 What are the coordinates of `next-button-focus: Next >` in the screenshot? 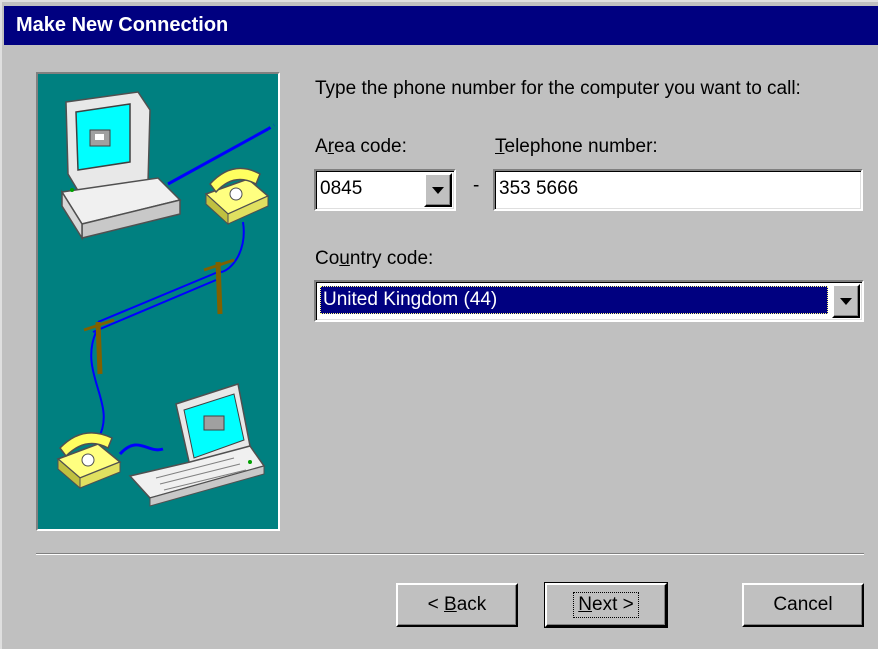 It's located at (606, 605).